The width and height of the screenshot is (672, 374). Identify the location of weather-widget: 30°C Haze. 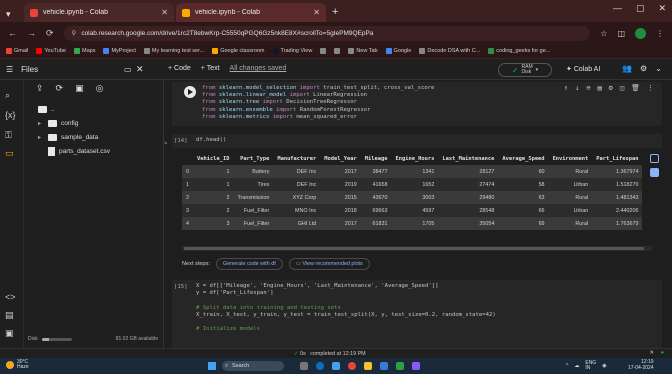
(17, 365).